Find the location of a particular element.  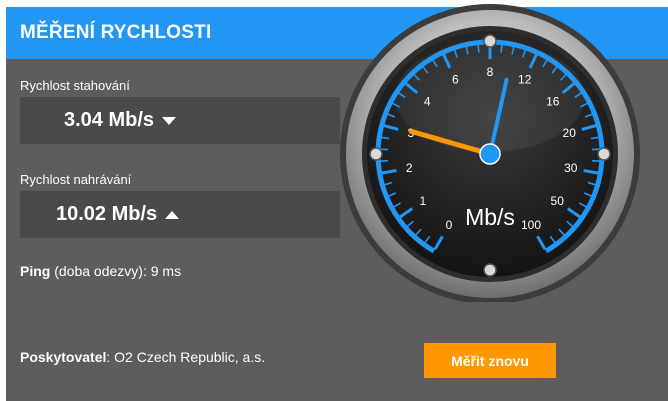

arrow-up-icon is located at coordinates (172, 214).